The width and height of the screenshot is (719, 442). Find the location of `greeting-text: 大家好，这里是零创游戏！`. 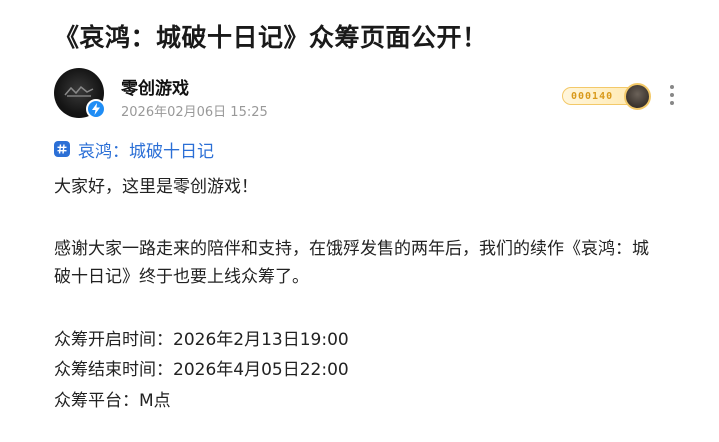

greeting-text: 大家好，这里是零创游戏！ is located at coordinates (156, 187).